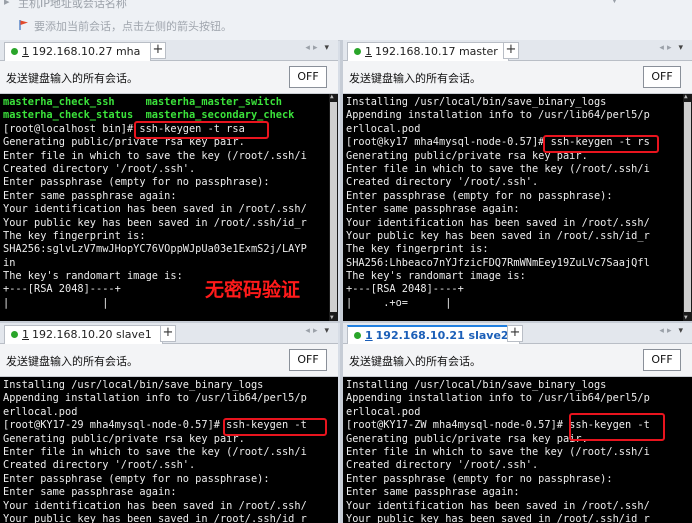 The image size is (692, 523). I want to click on tab-session-slave2: 1 192.168.10.21 slave2, so click(433, 335).